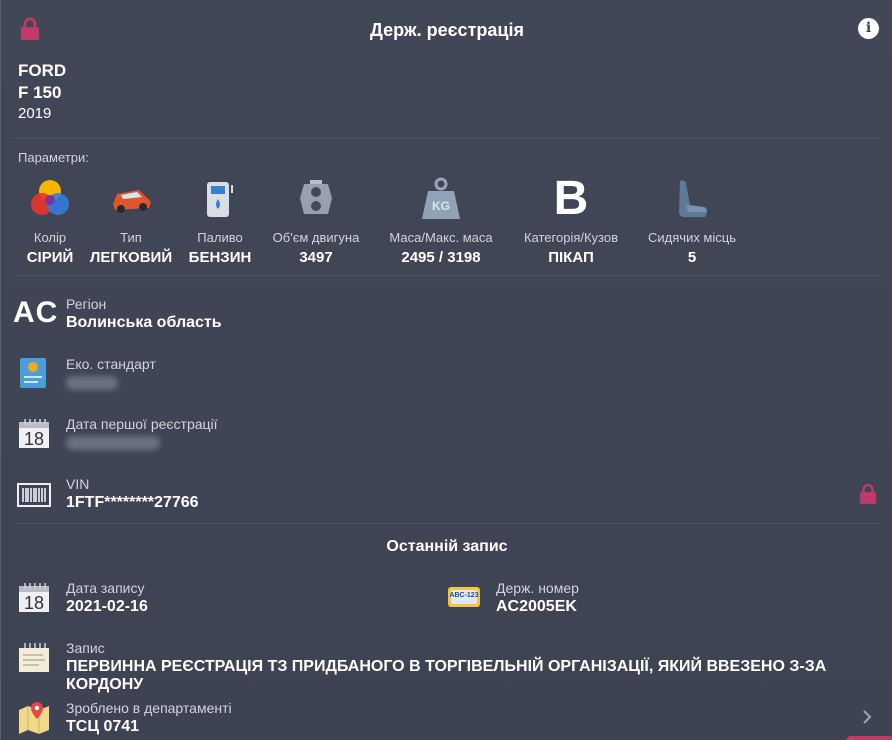 The width and height of the screenshot is (892, 740). What do you see at coordinates (441, 206) in the screenshot?
I see `svg-text: KG` at bounding box center [441, 206].